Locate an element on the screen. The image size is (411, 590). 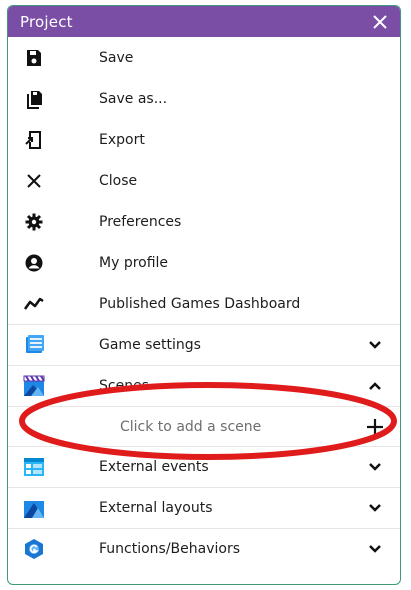
menu-item-label: Save is located at coordinates (116, 57).